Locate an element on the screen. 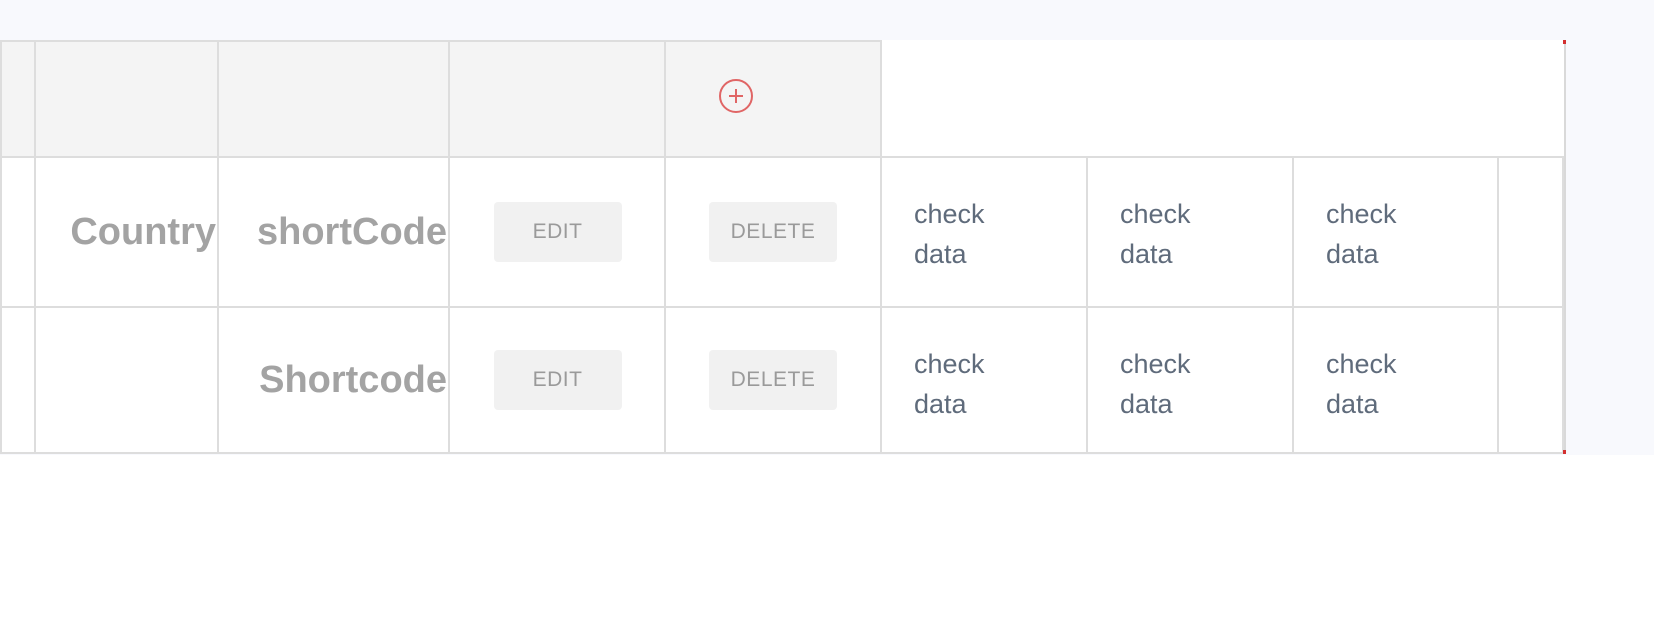 This screenshot has height=642, width=1654. shortcode-label: shortCode is located at coordinates (352, 231).